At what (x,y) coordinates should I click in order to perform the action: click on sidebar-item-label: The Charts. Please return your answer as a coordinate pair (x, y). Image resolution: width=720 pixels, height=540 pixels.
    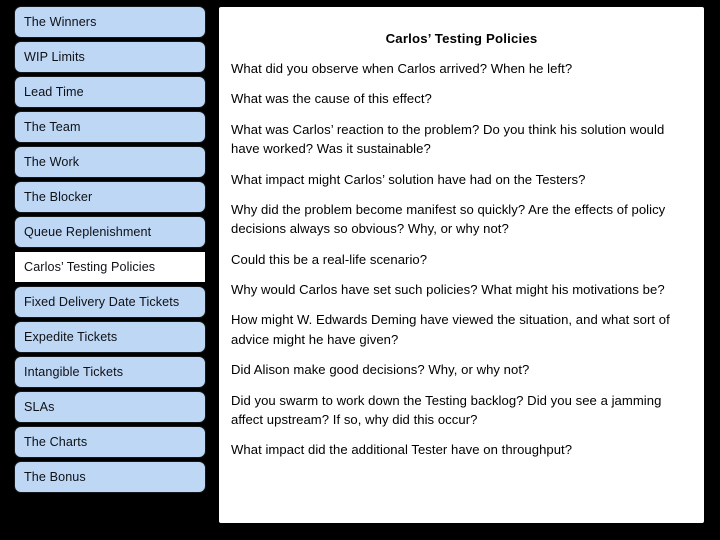
    Looking at the image, I should click on (56, 441).